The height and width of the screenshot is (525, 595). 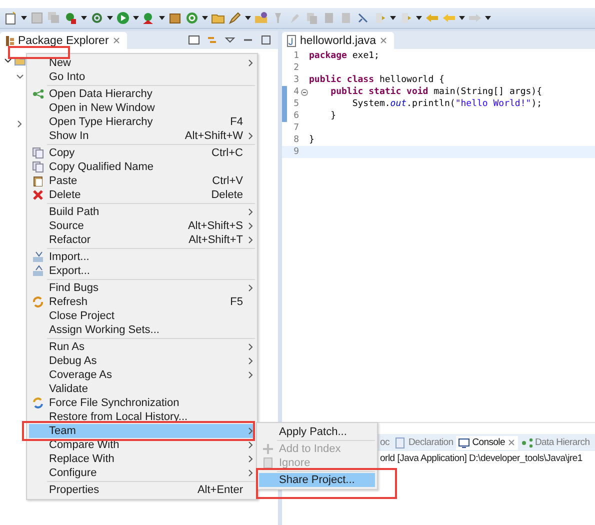 What do you see at coordinates (436, 92) in the screenshot?
I see `code-text: public static void main(String[] args){` at bounding box center [436, 92].